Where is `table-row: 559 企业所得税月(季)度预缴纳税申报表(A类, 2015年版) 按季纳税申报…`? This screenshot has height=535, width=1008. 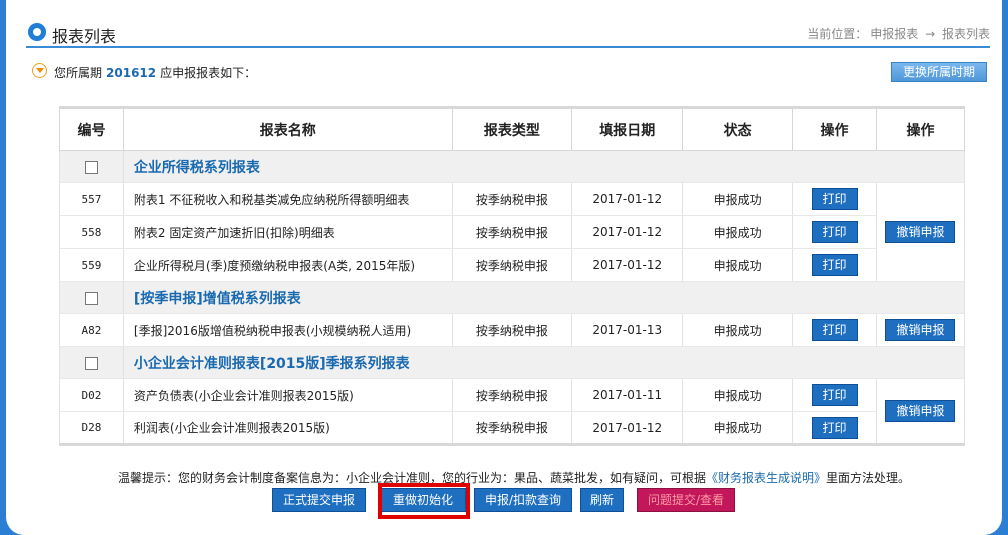
table-row: 559 企业所得税月(季)度预缴纳税申报表(A类, 2015年版) 按季纳税申报… is located at coordinates (512, 265).